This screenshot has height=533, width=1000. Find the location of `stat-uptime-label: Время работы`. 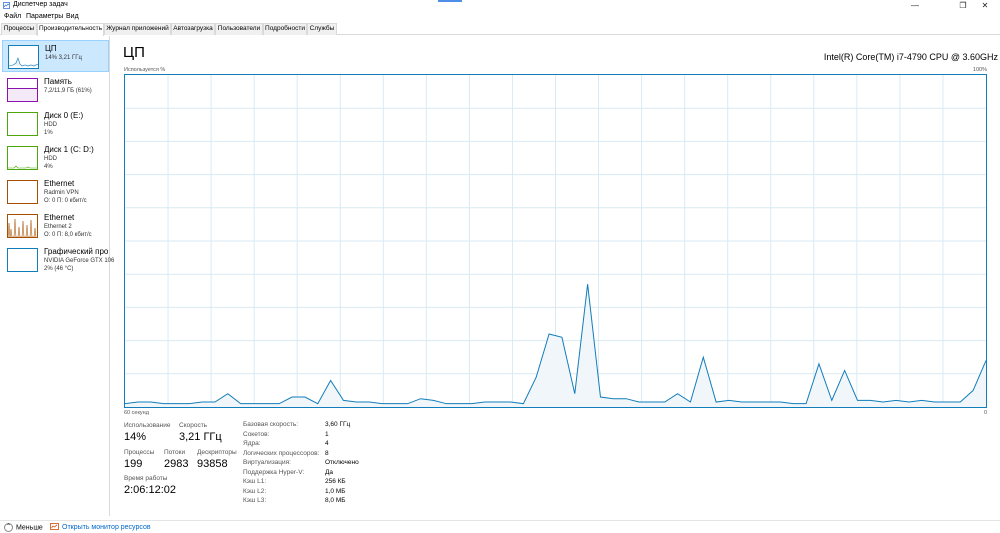

stat-uptime-label: Время работы is located at coordinates (146, 478).